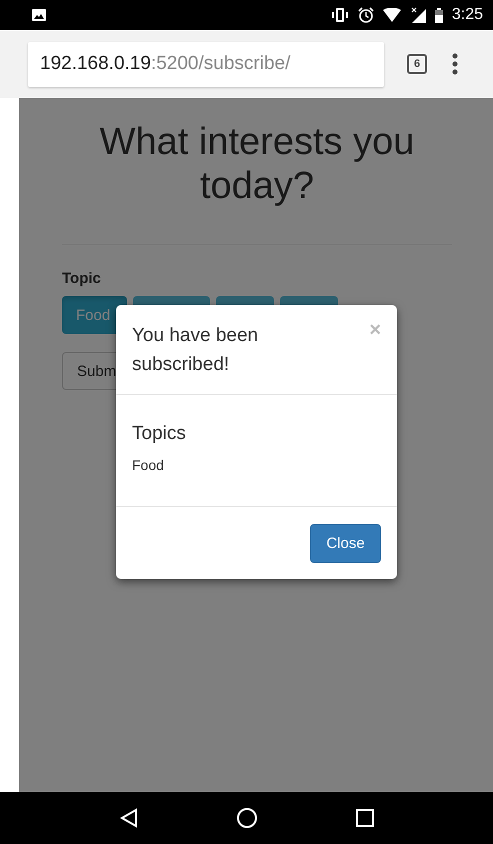  What do you see at coordinates (206, 64) in the screenshot?
I see `address-field: 192.168.0.19:5200/subscribe/` at bounding box center [206, 64].